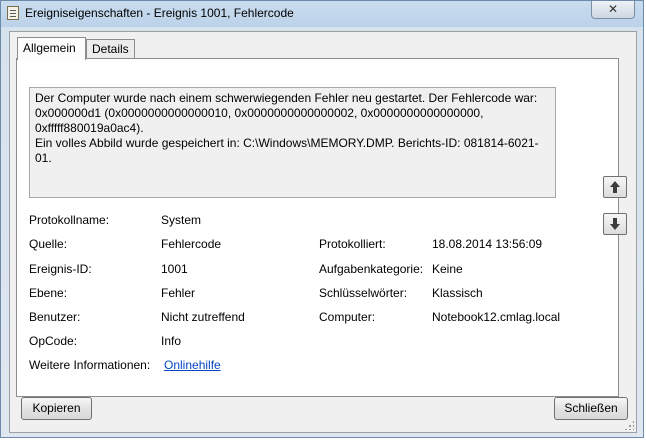 Image resolution: width=646 pixels, height=440 pixels. What do you see at coordinates (55, 317) in the screenshot?
I see `benutzer-label: Benutzer:` at bounding box center [55, 317].